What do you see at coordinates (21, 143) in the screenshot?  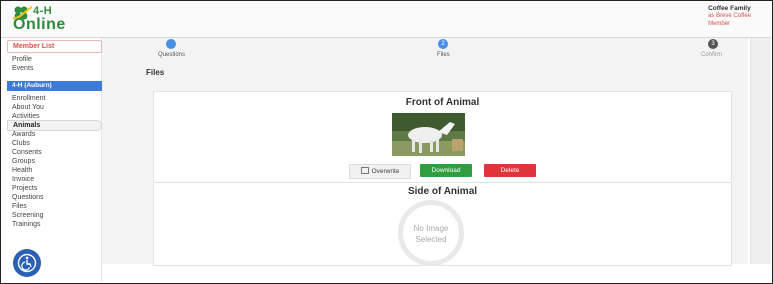 I see `sidebar-item-clubs: Clubs` at bounding box center [21, 143].